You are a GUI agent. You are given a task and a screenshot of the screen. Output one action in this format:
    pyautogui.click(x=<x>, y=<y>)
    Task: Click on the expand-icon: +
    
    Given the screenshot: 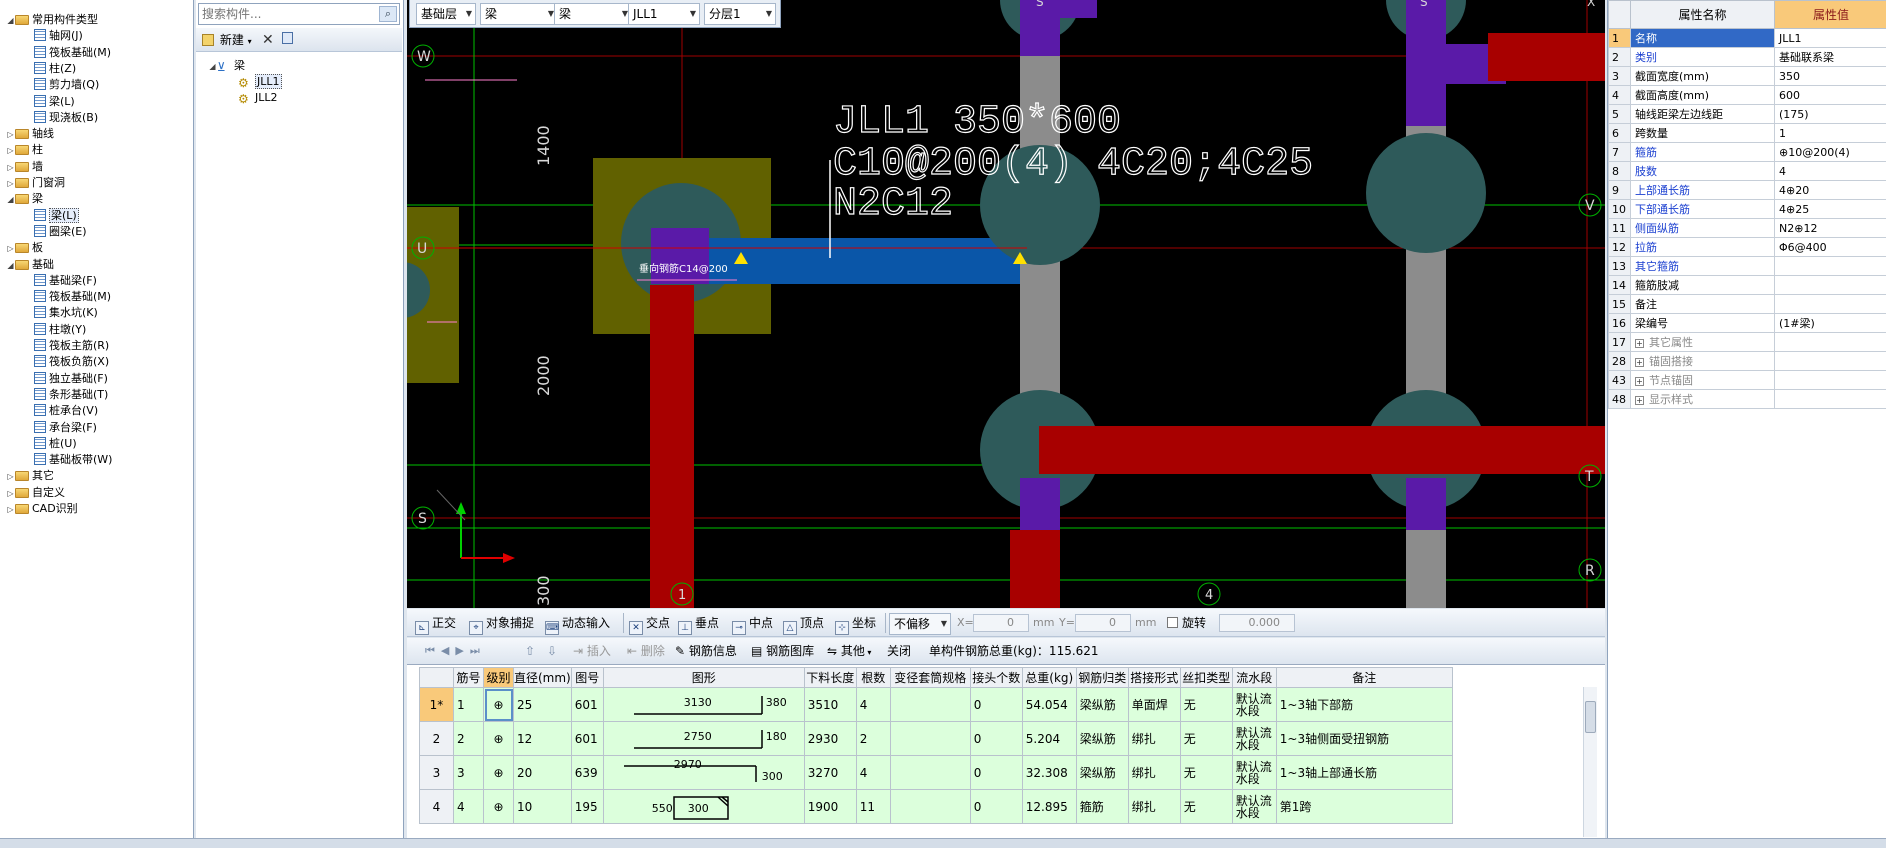 What is the action you would take?
    pyautogui.click(x=1639, y=381)
    